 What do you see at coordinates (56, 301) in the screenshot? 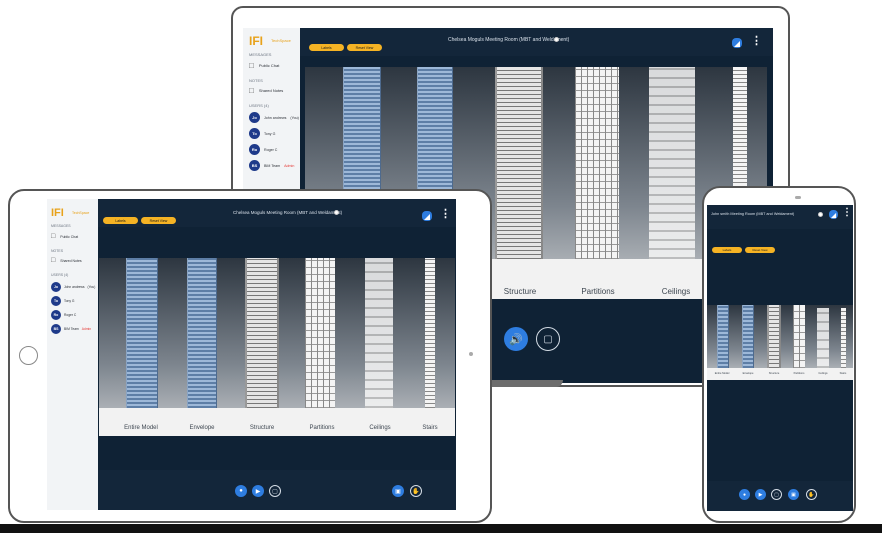
I see `avatar: To` at bounding box center [56, 301].